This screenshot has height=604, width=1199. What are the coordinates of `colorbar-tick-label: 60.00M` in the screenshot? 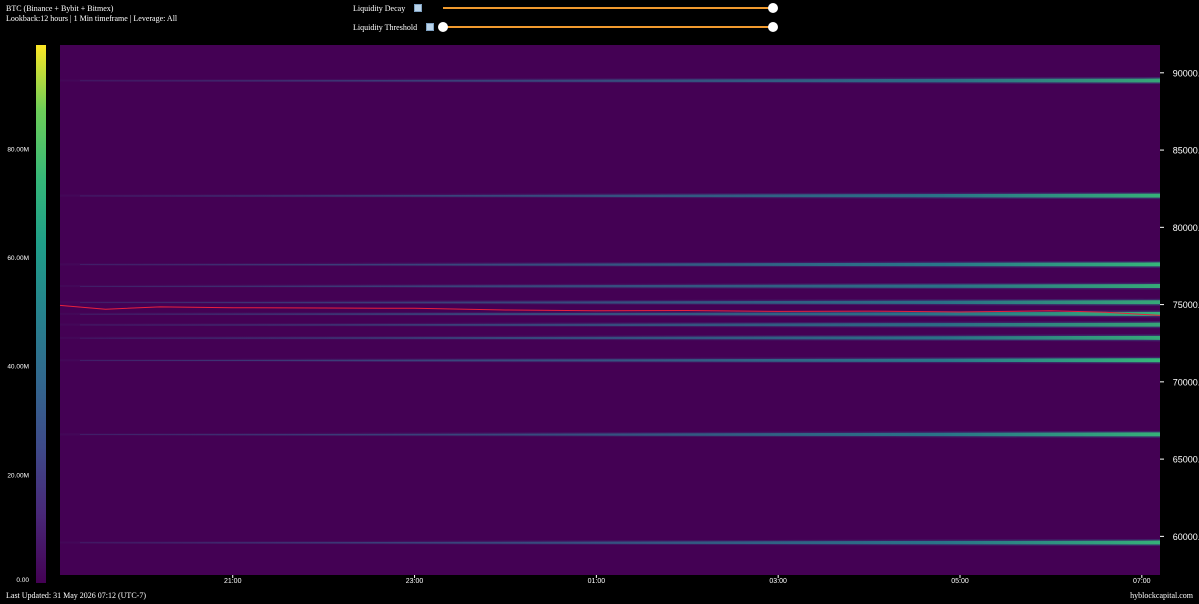 It's located at (18, 258).